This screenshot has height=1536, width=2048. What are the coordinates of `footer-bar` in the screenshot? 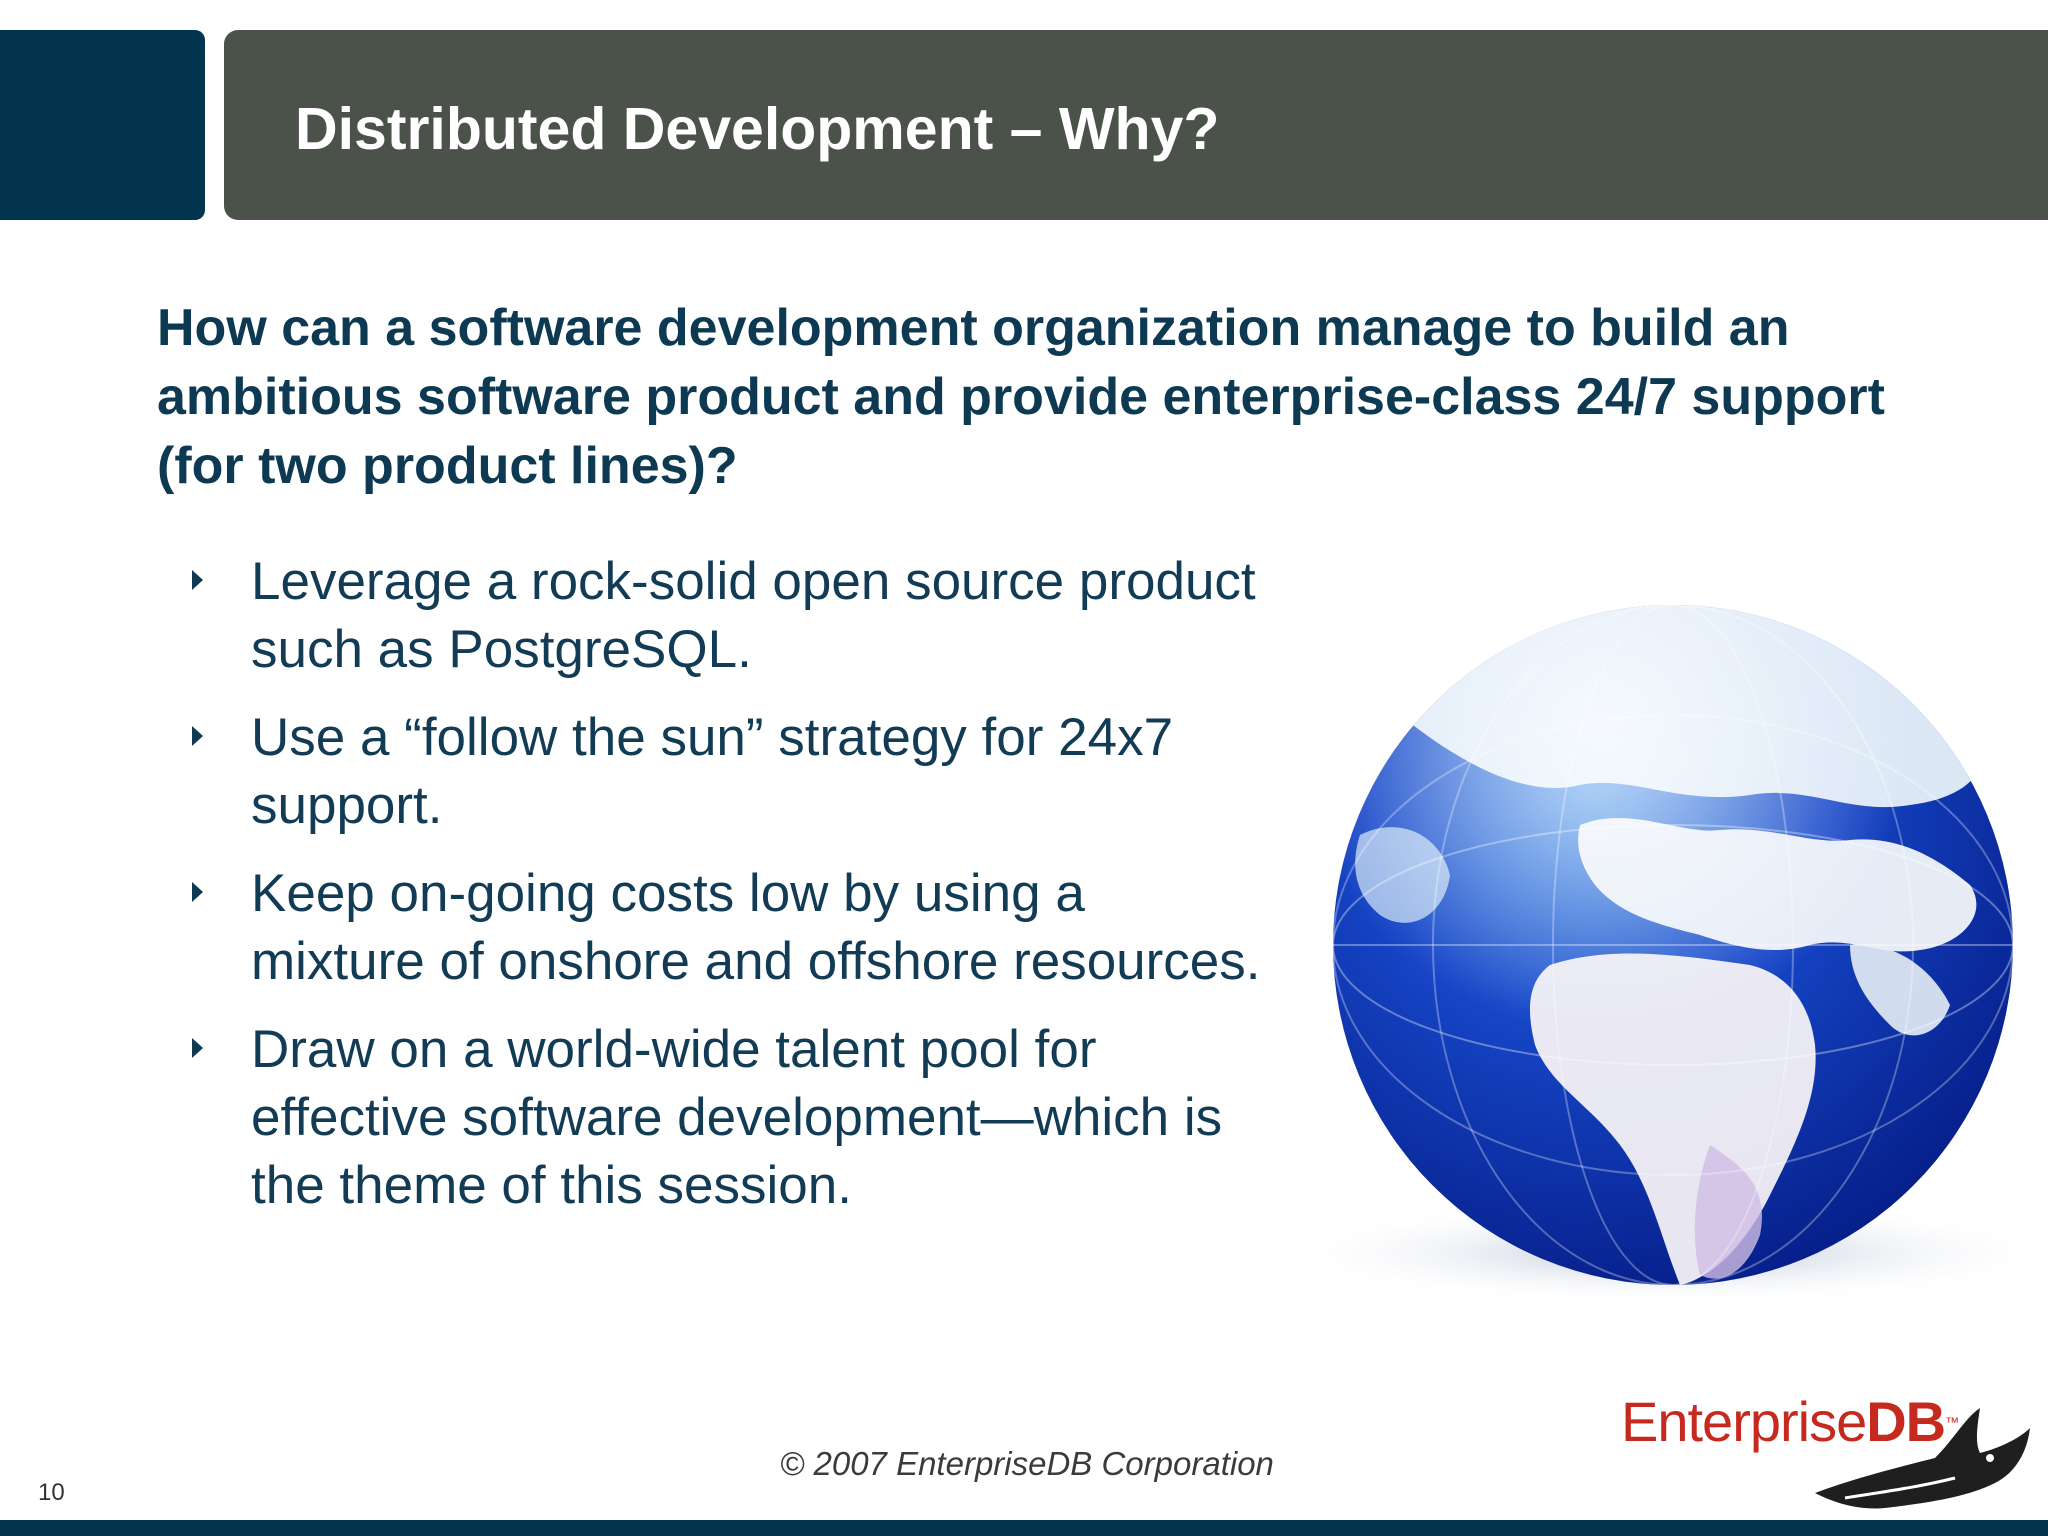 It's located at (1024, 1528).